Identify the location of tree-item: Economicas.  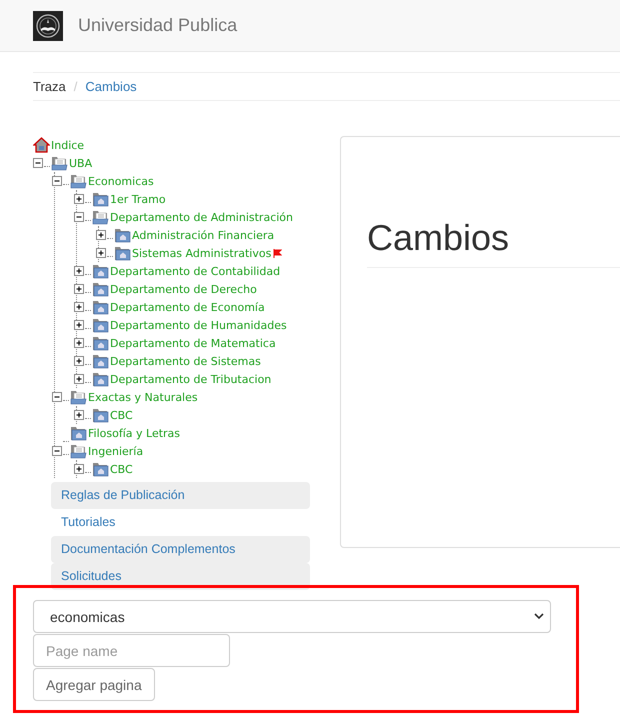
(120, 181).